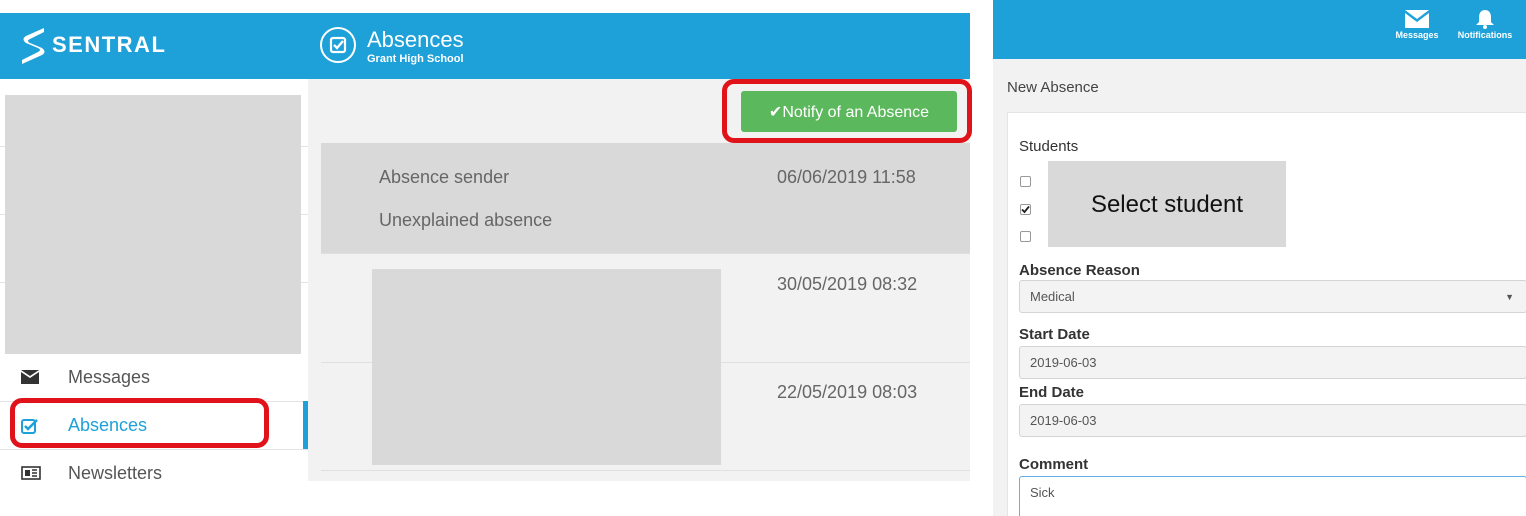  What do you see at coordinates (847, 392) in the screenshot?
I see `absence-datetime: 22/05/2019 08:03` at bounding box center [847, 392].